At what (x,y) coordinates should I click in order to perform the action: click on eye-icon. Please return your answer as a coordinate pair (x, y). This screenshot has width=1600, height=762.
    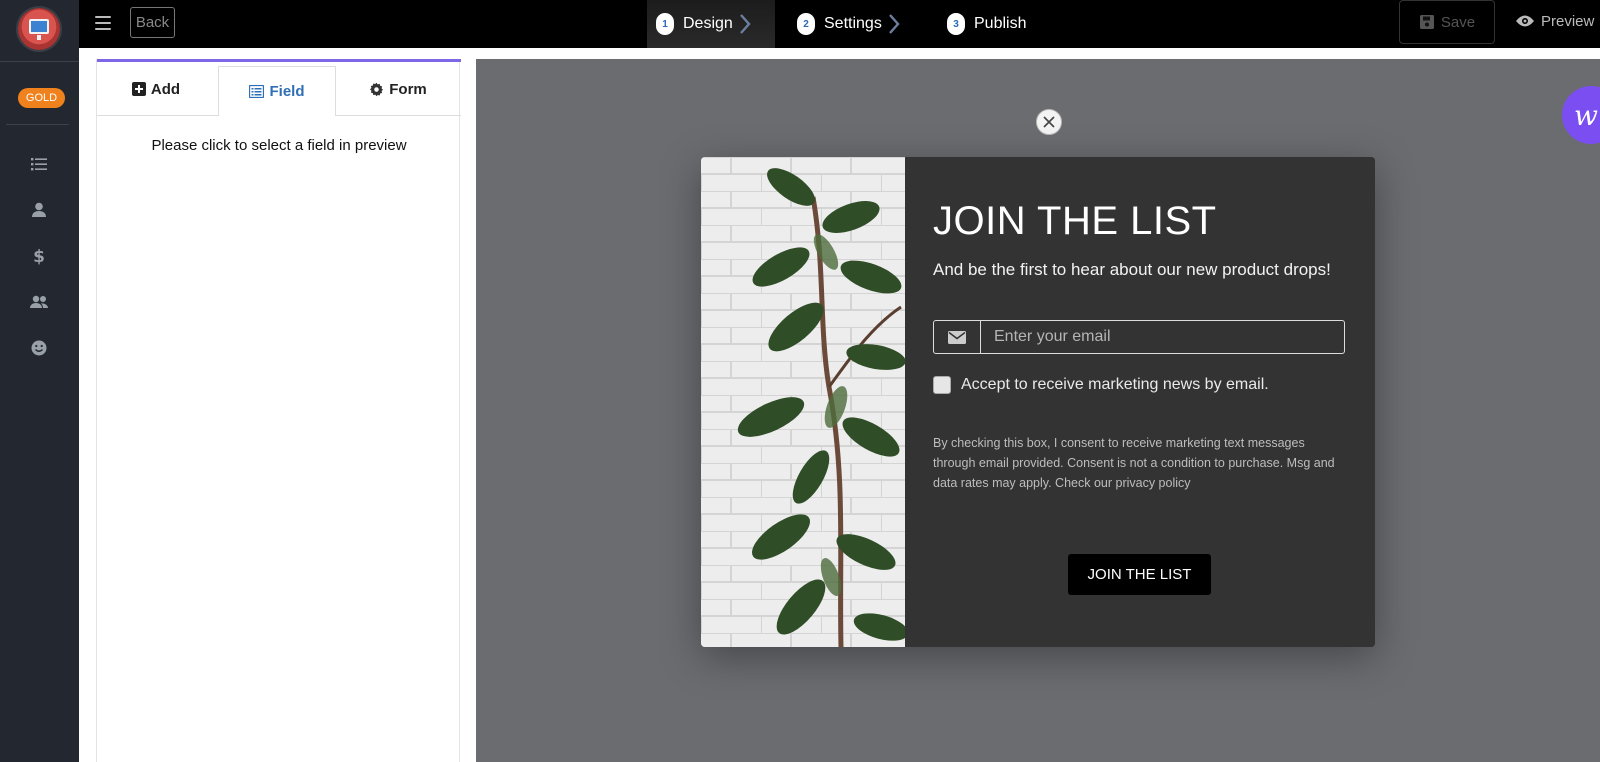
    Looking at the image, I should click on (1525, 21).